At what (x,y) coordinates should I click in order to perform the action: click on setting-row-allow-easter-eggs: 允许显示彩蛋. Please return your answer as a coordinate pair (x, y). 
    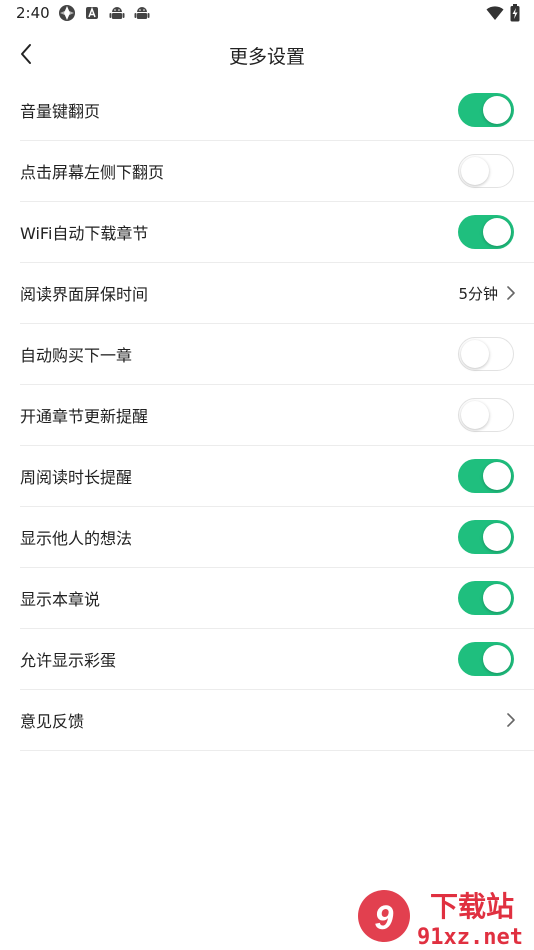
    Looking at the image, I should click on (277, 659).